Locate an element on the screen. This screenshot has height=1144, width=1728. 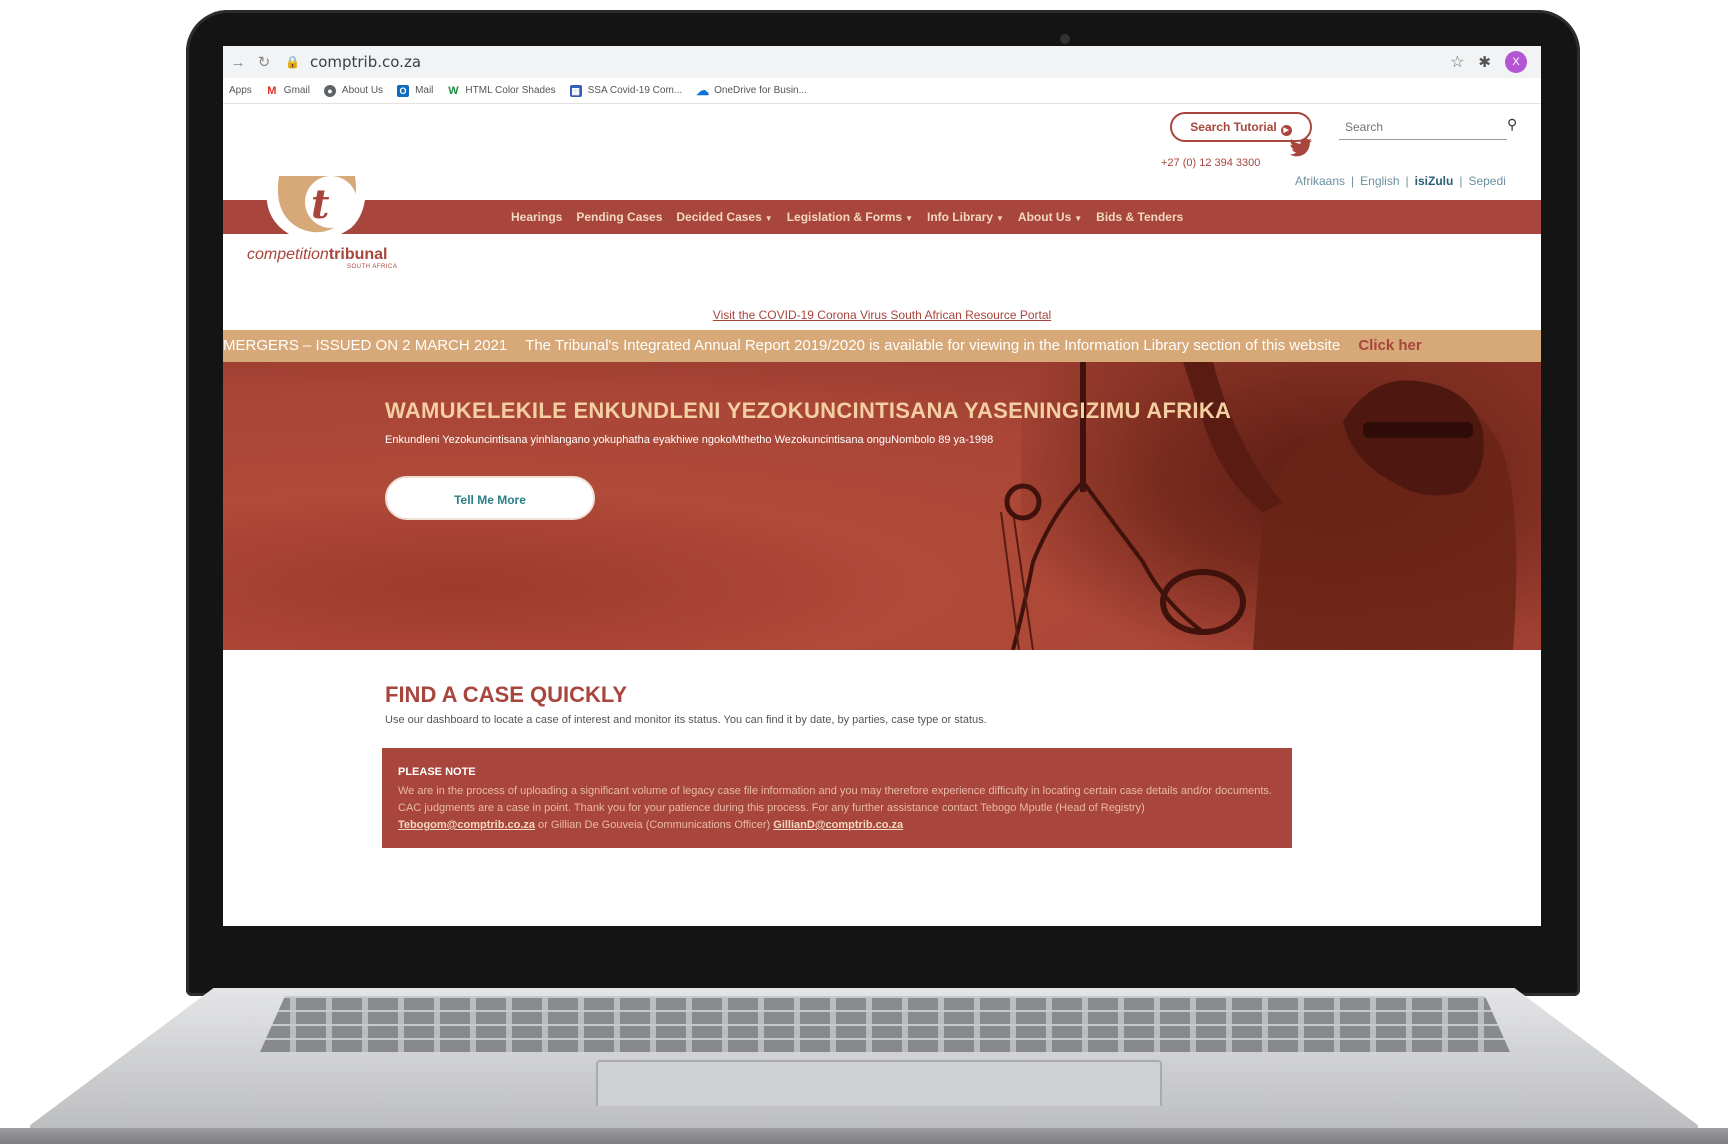
bookmark-html-color-shades: W HTML Color Shades is located at coordinates (501, 91).